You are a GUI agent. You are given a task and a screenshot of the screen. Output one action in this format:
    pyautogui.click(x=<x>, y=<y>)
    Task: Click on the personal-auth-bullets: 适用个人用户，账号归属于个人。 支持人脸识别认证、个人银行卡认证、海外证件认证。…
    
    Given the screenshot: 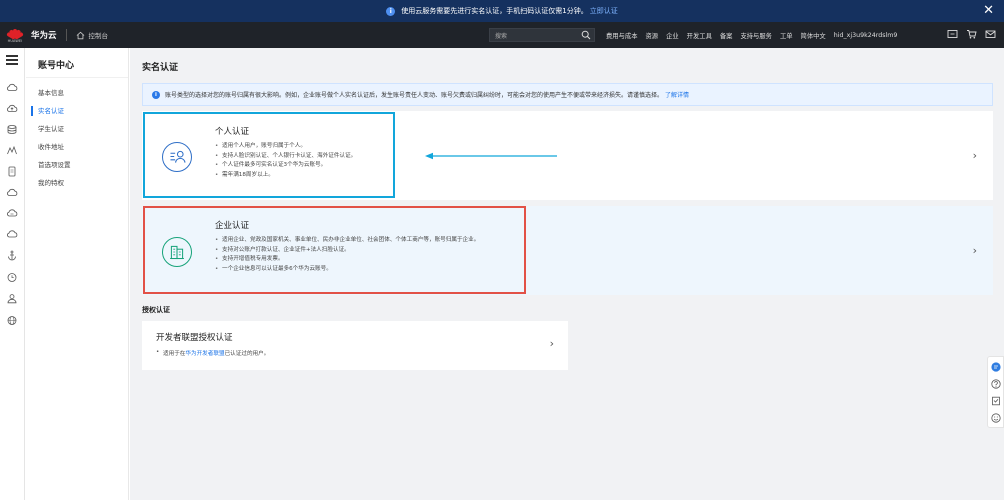 What is the action you would take?
    pyautogui.click(x=285, y=161)
    